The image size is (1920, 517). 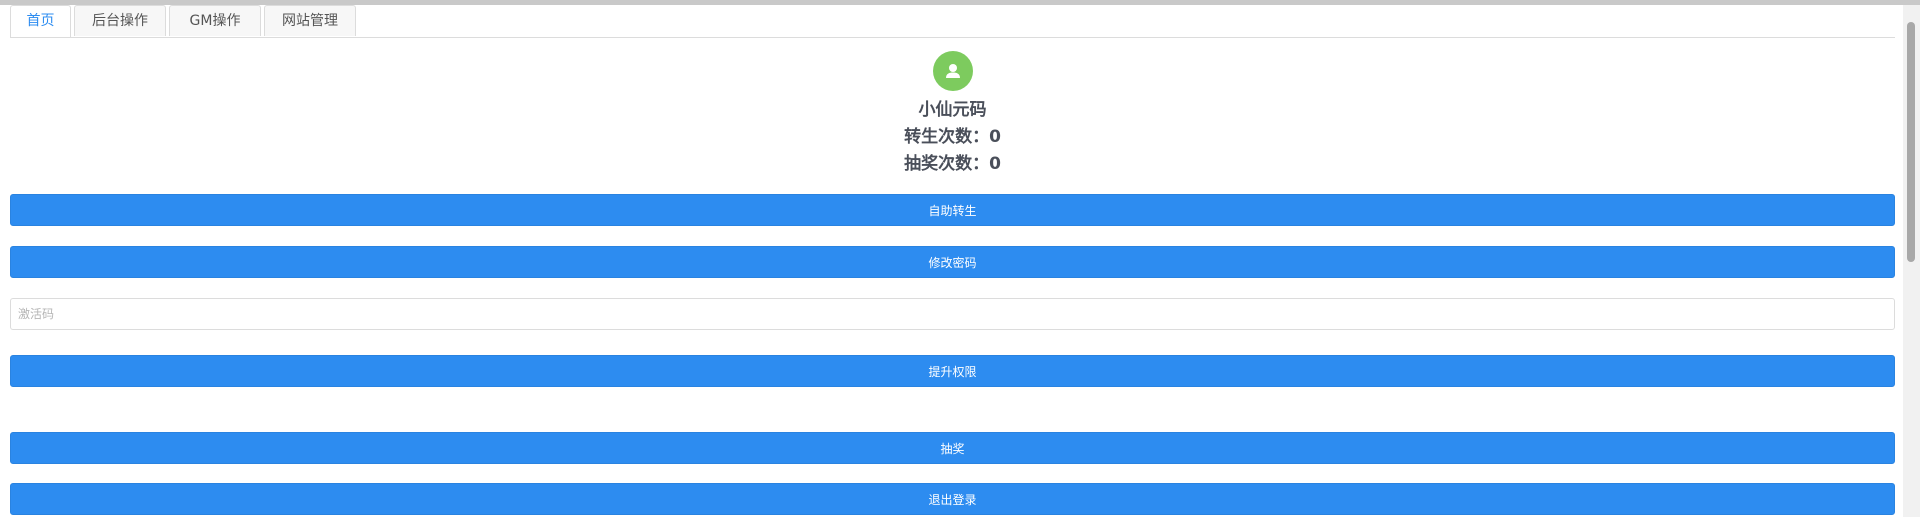 What do you see at coordinates (310, 20) in the screenshot?
I see `tab-site-management: 网站管理` at bounding box center [310, 20].